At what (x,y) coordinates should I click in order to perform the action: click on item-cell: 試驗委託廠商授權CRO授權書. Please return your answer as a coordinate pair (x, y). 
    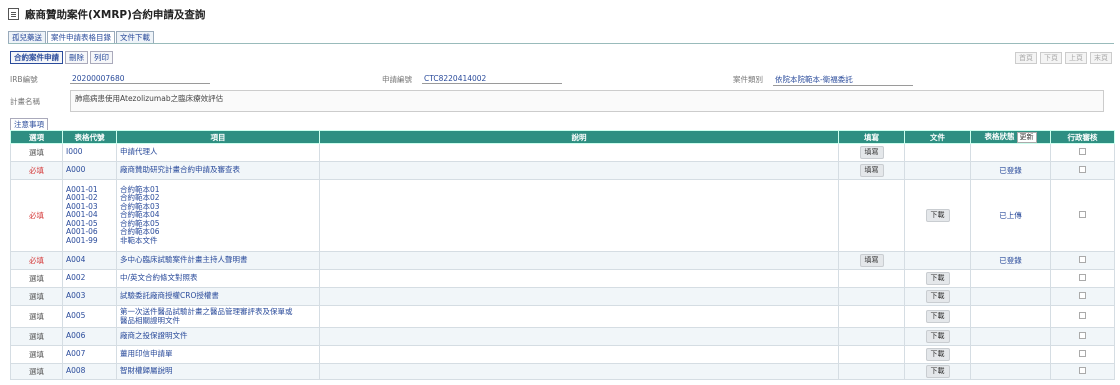
    Looking at the image, I should click on (218, 296).